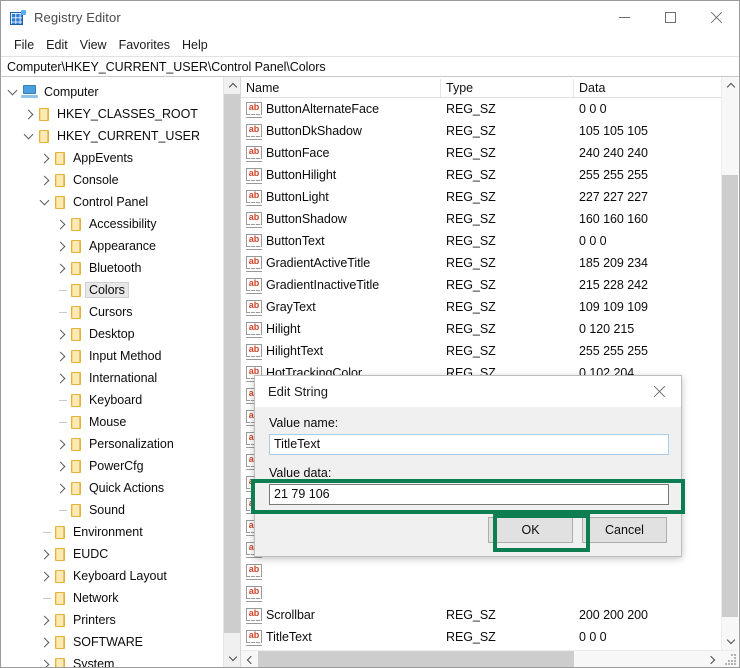  I want to click on tree-item-desktop: Desktop, so click(112, 334).